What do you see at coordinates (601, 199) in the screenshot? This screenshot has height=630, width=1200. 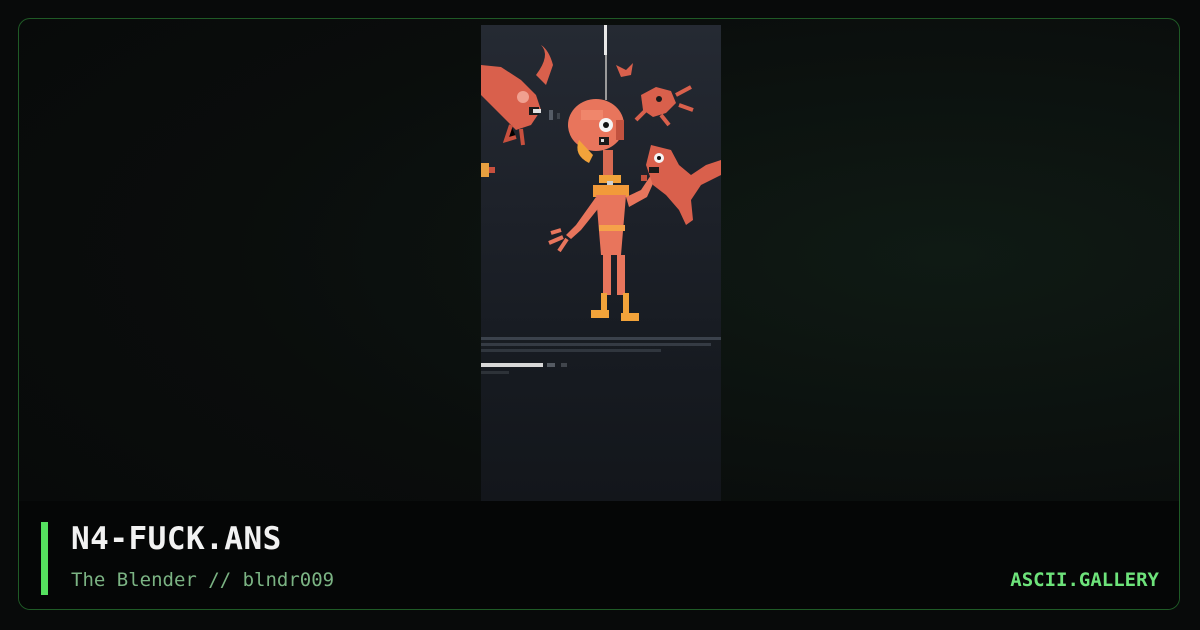 I see `ansi-art-icon` at bounding box center [601, 199].